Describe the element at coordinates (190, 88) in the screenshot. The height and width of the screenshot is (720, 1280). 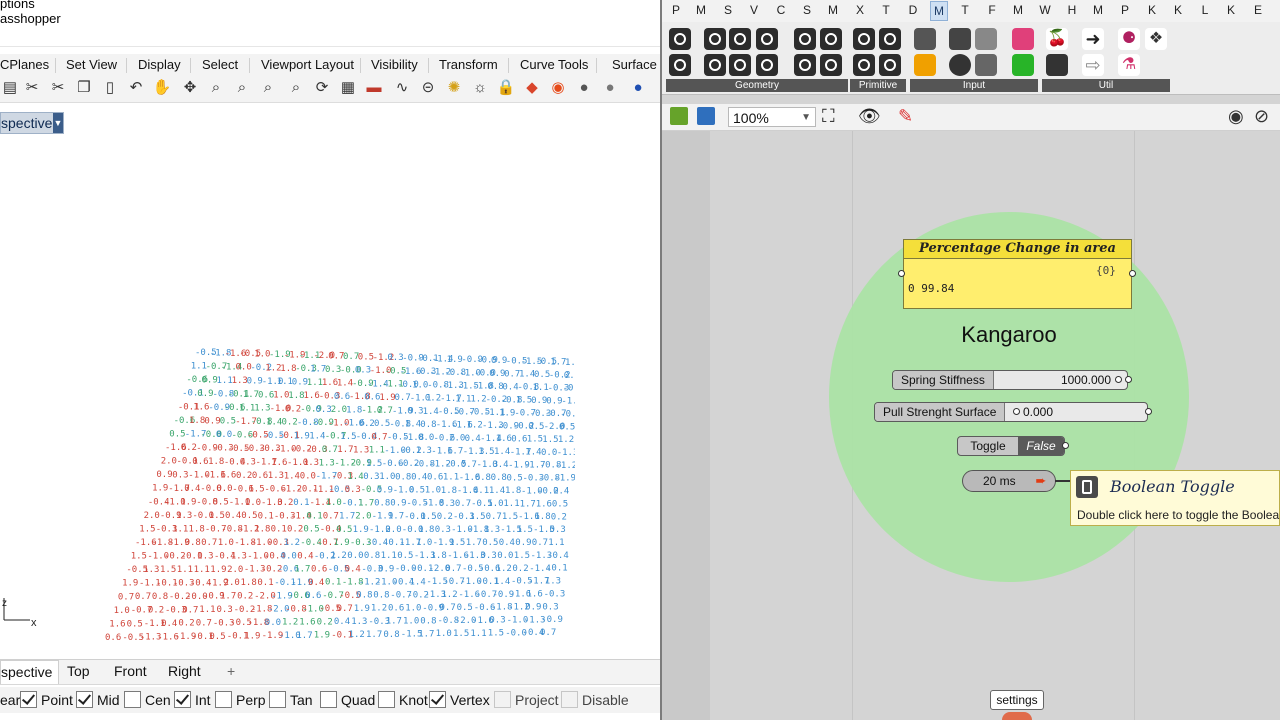
I see `move-icon: ✥` at that location.